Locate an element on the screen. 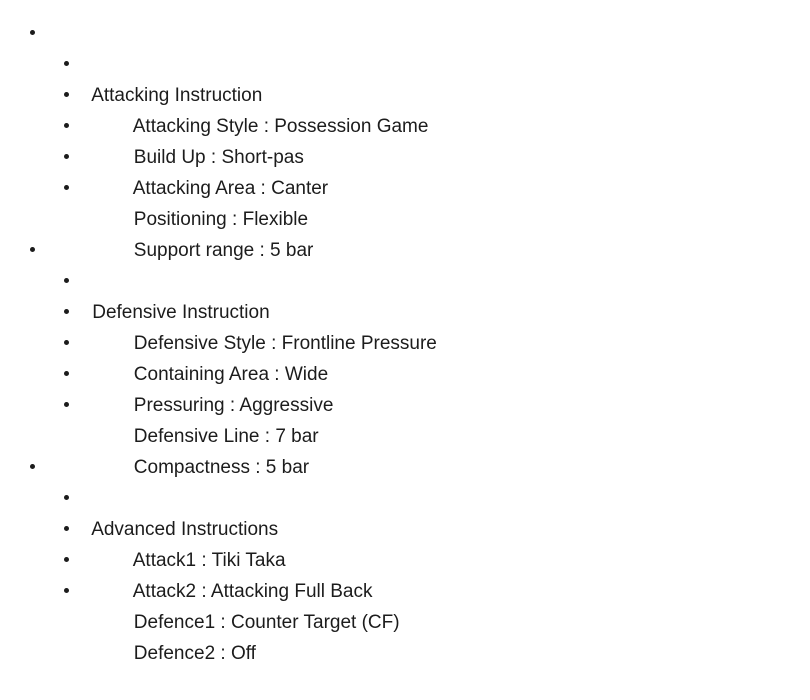 The height and width of the screenshot is (700, 810). list-item: Pressuring : Aggressive is located at coordinates (405, 372).